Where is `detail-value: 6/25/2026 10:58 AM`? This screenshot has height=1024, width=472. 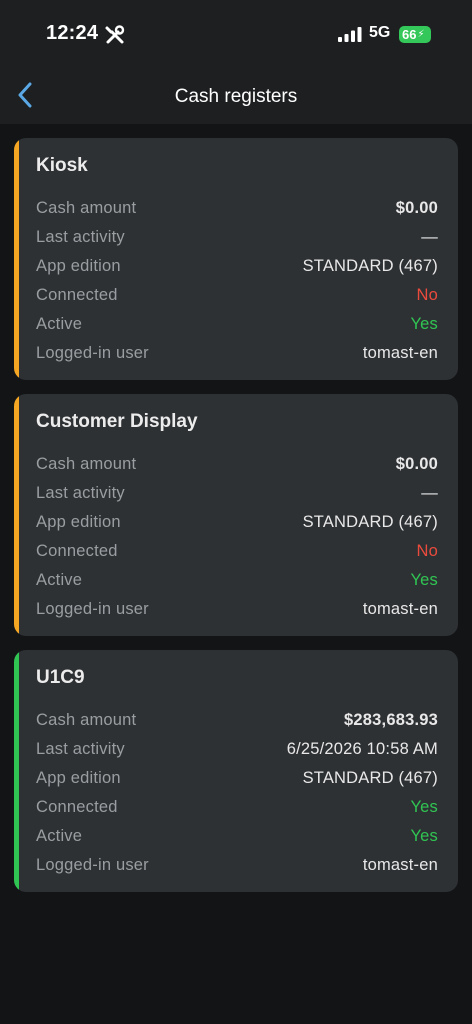 detail-value: 6/25/2026 10:58 AM is located at coordinates (362, 749).